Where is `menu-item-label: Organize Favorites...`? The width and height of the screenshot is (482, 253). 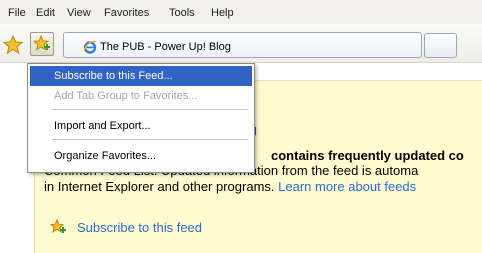 menu-item-label: Organize Favorites... is located at coordinates (105, 156).